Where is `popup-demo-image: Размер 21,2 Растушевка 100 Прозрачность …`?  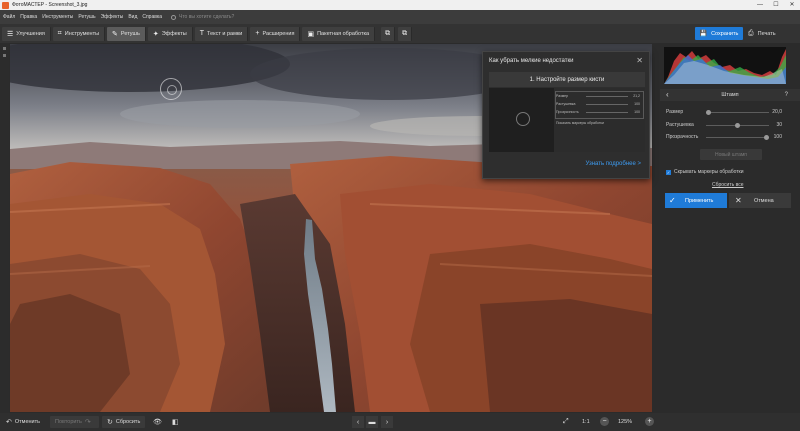
popup-demo-image: Размер 21,2 Растушевка 100 Прозрачность … is located at coordinates (567, 120).